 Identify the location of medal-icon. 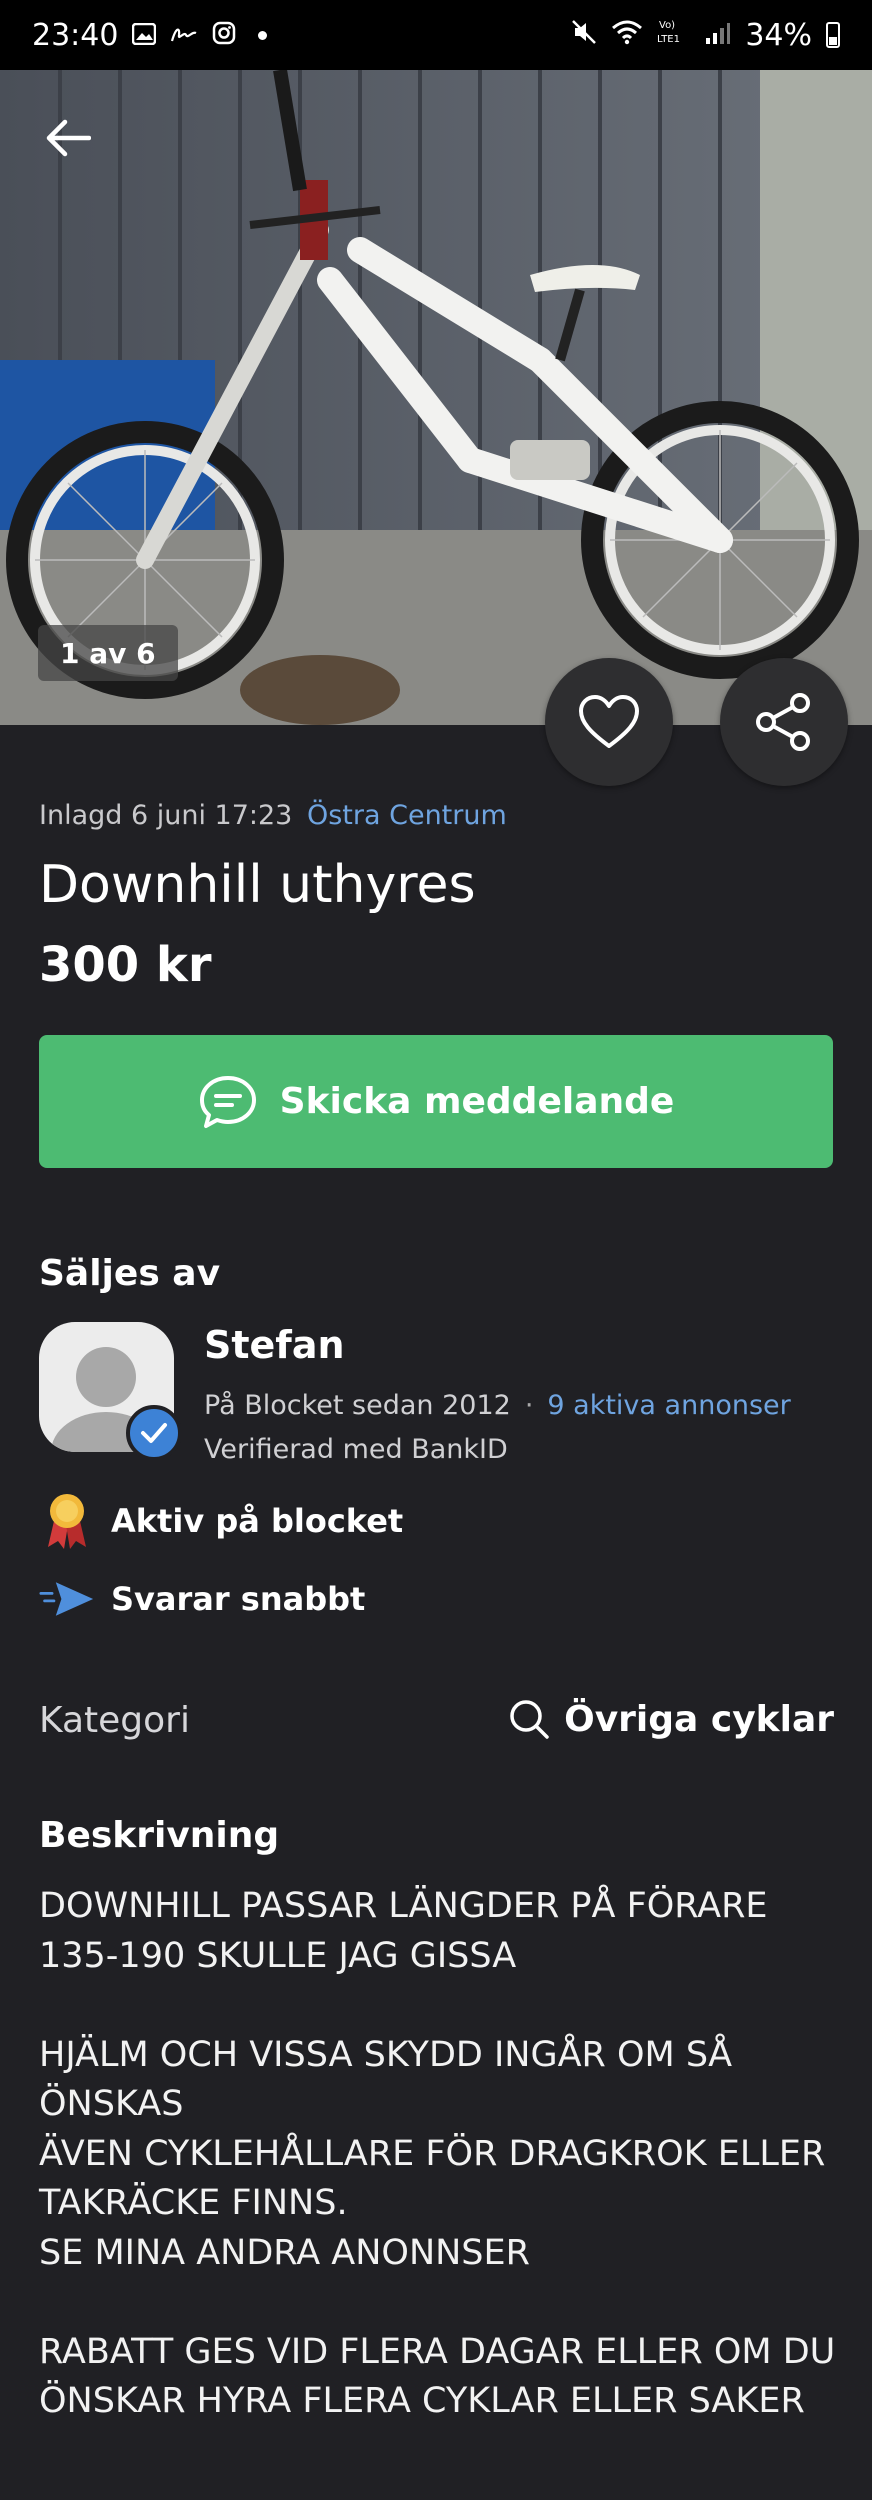
(67, 1521).